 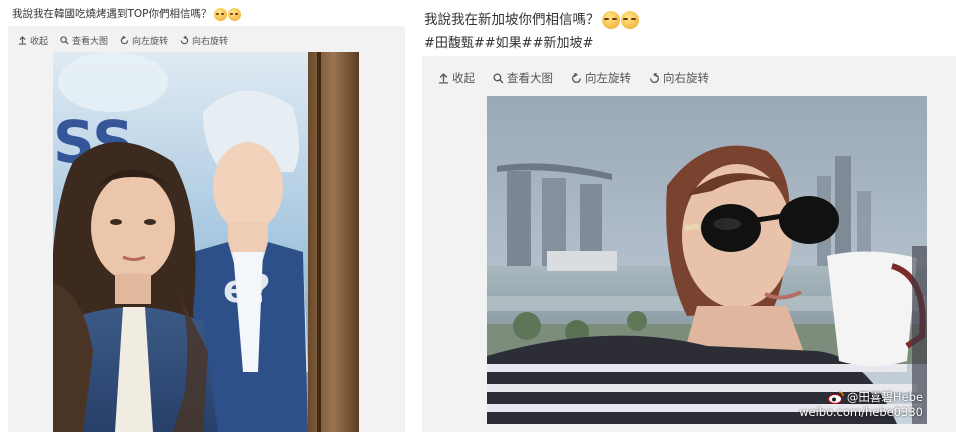 I want to click on watermark-url: weibo.com/hebe0330, so click(x=861, y=412).